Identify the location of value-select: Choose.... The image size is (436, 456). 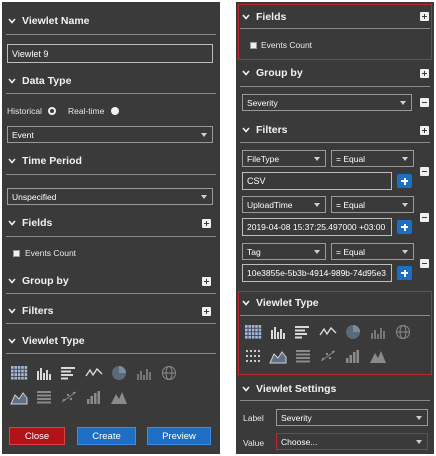
(352, 441).